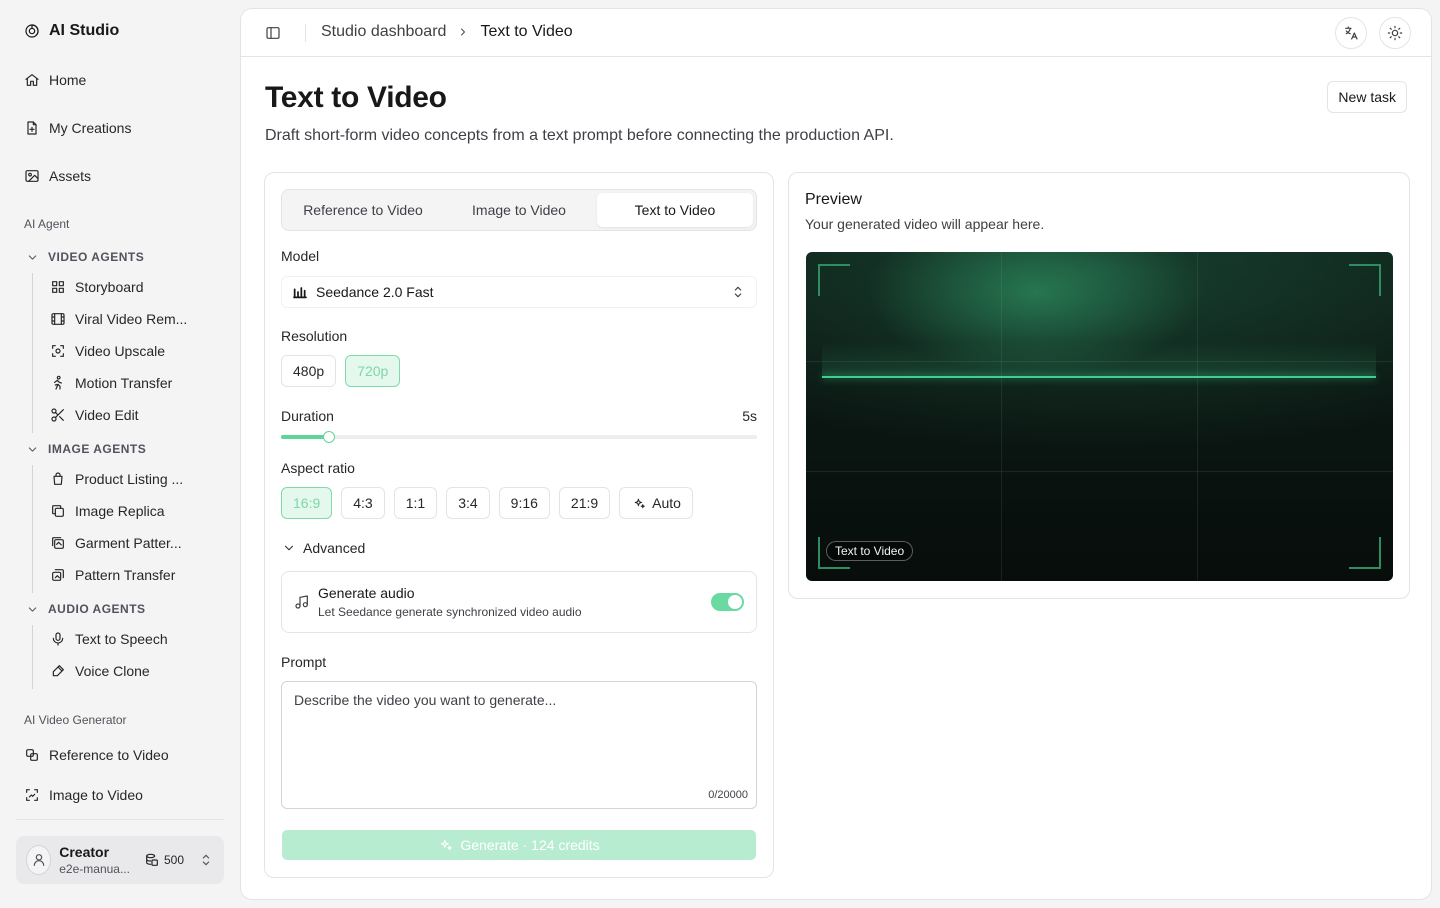  Describe the element at coordinates (164, 860) in the screenshot. I see `credits-balance: 500` at that location.